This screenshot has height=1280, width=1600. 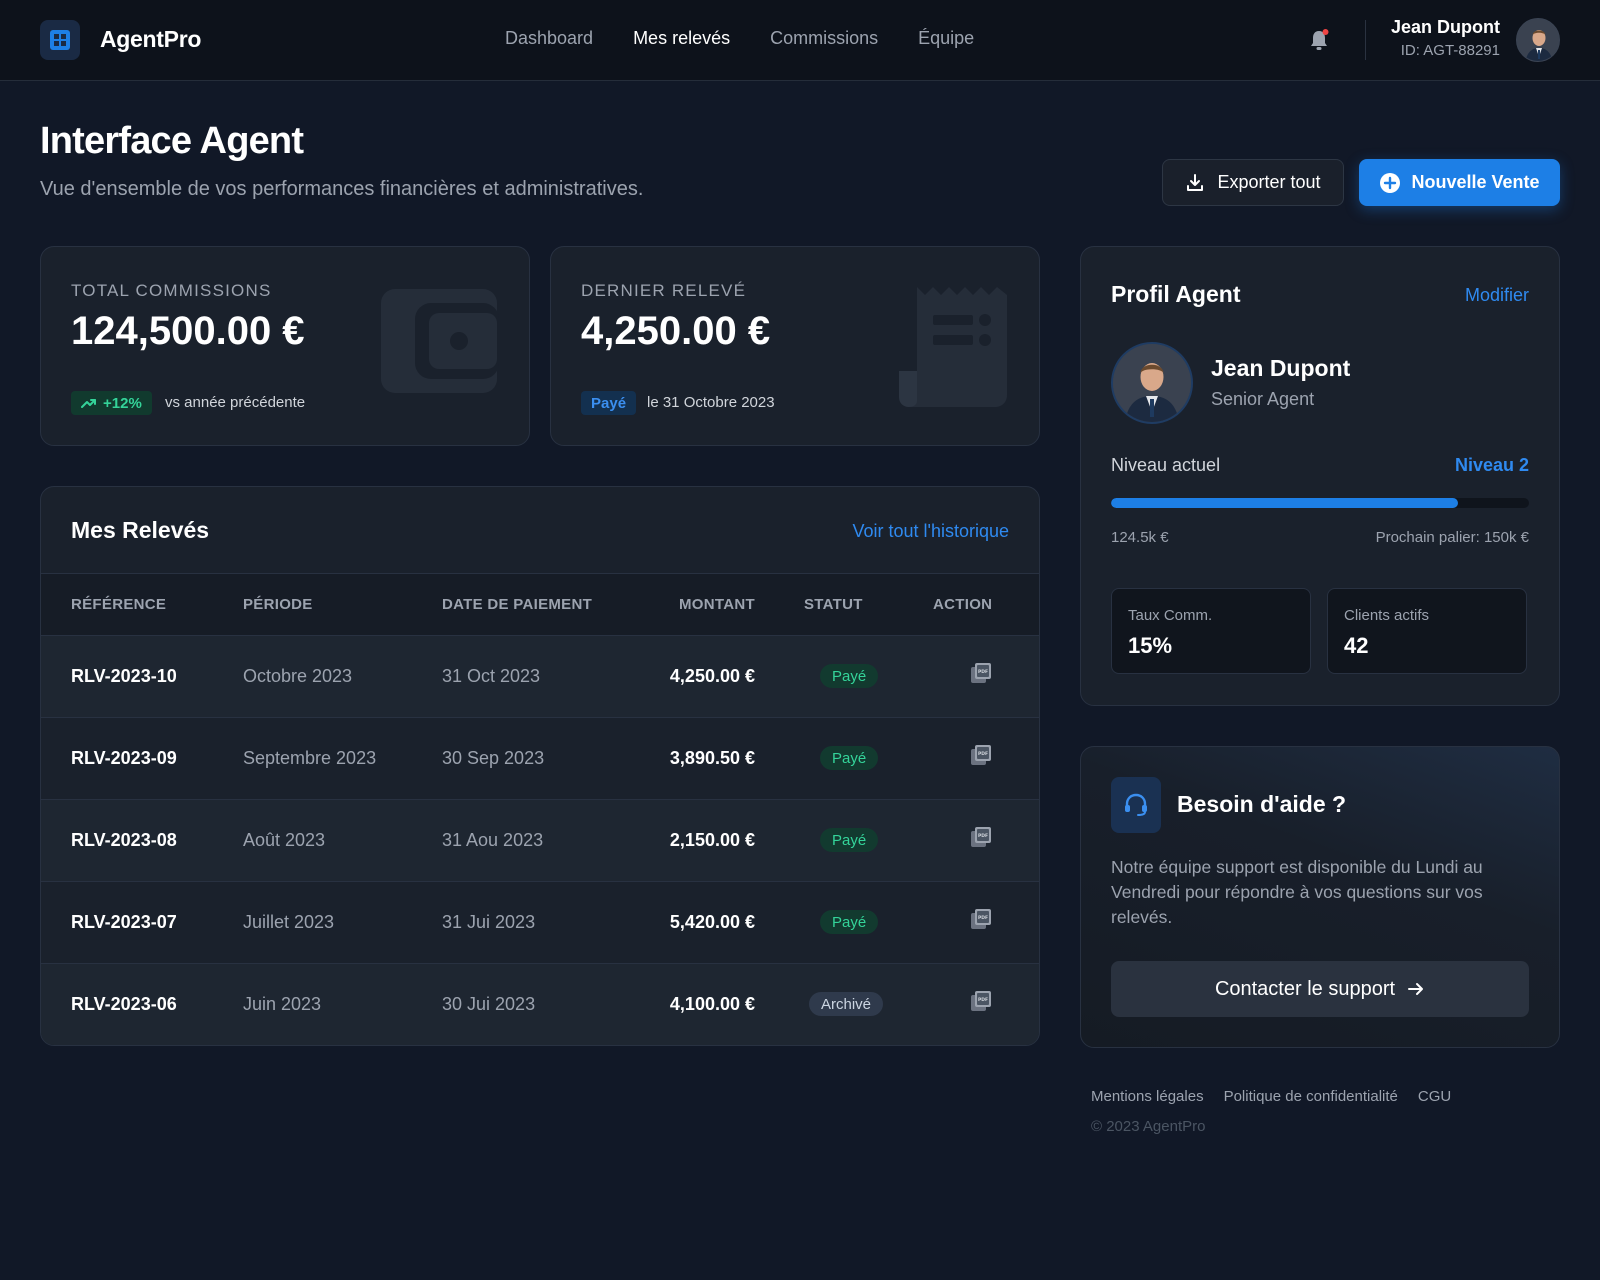 What do you see at coordinates (188, 331) in the screenshot?
I see `total-commissions-value: 124,500.00 €` at bounding box center [188, 331].